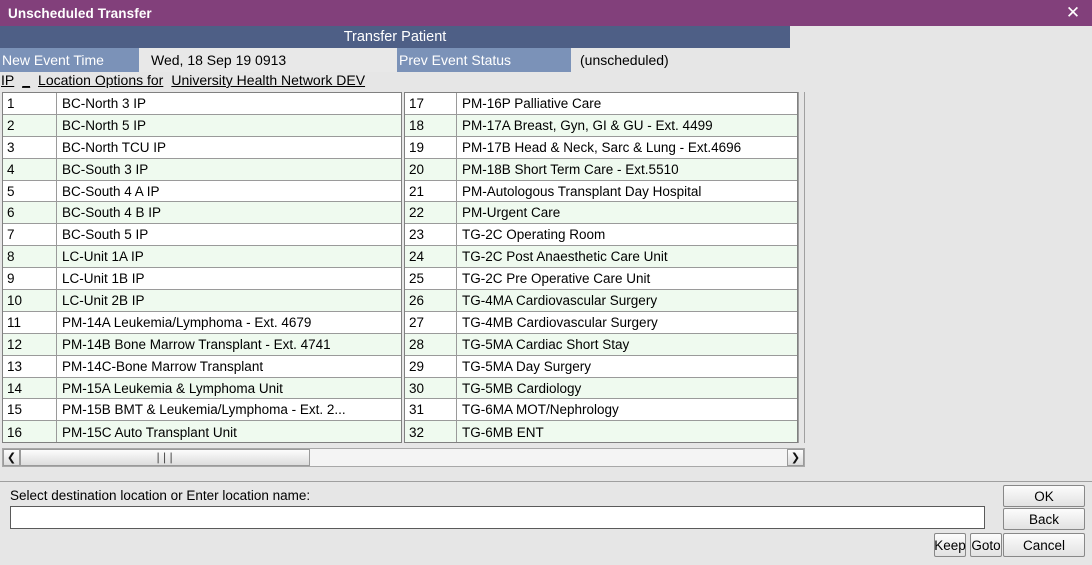 This screenshot has height=565, width=1092. I want to click on location-row-number: 23, so click(431, 235).